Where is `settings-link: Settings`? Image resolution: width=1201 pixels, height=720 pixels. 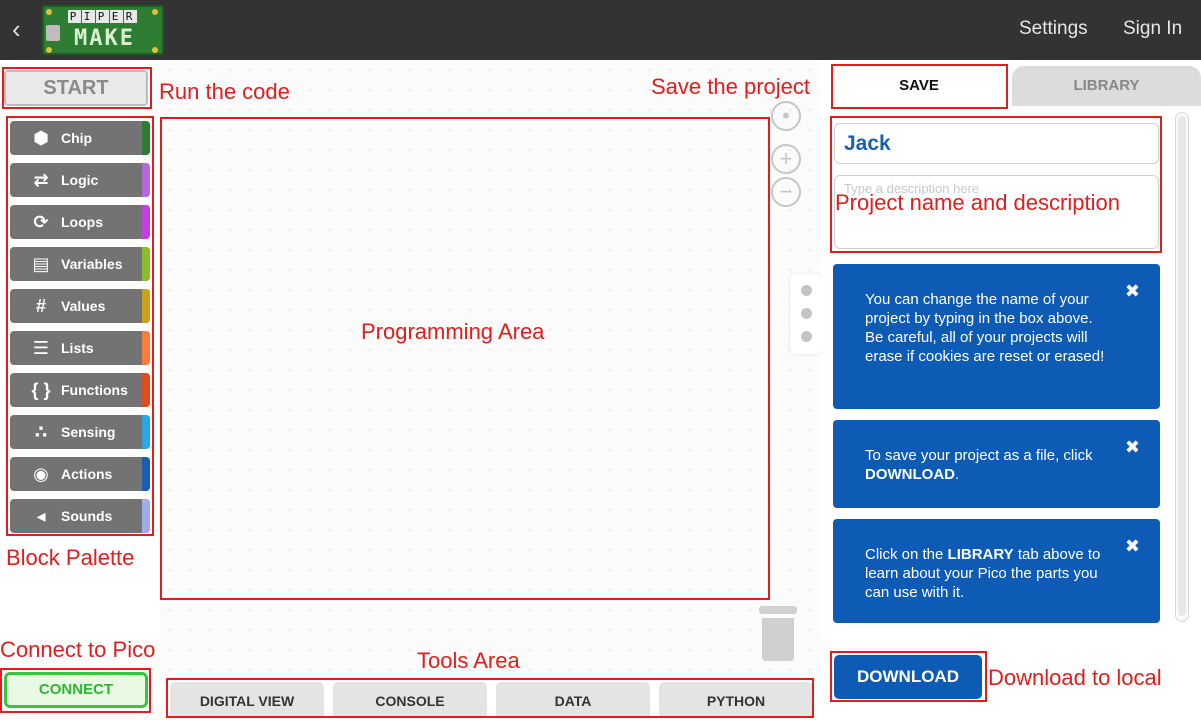 settings-link: Settings is located at coordinates (1053, 29).